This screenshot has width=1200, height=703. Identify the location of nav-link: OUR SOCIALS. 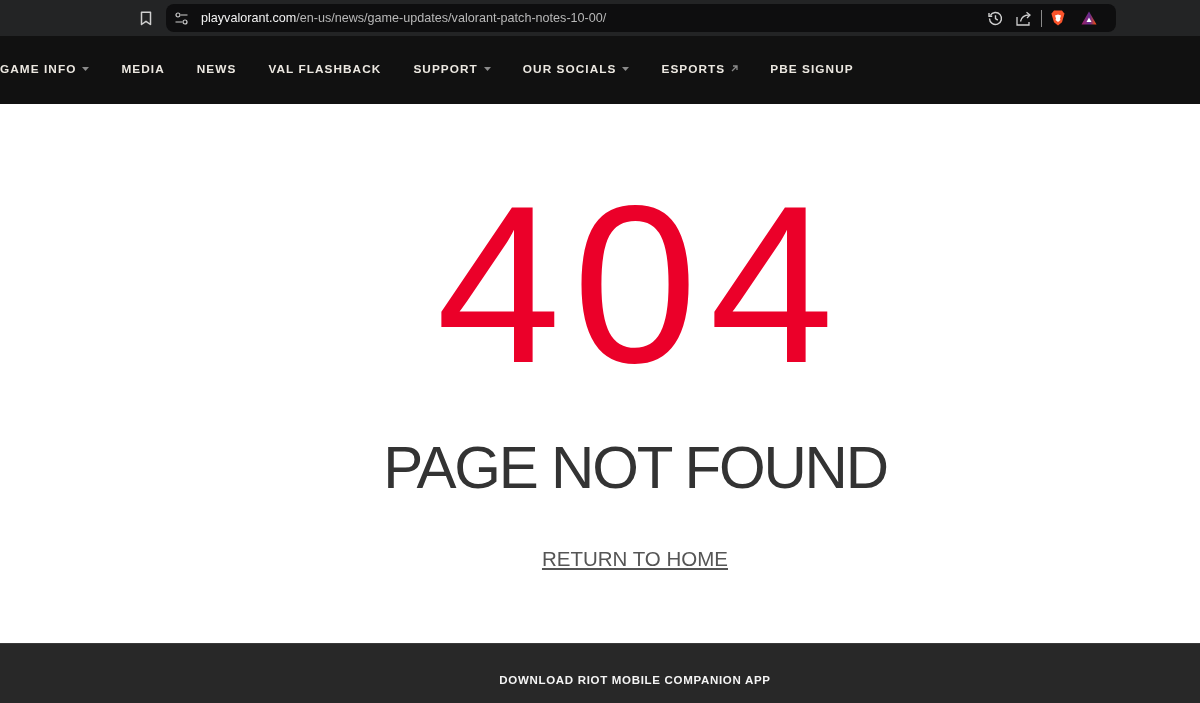
(576, 68).